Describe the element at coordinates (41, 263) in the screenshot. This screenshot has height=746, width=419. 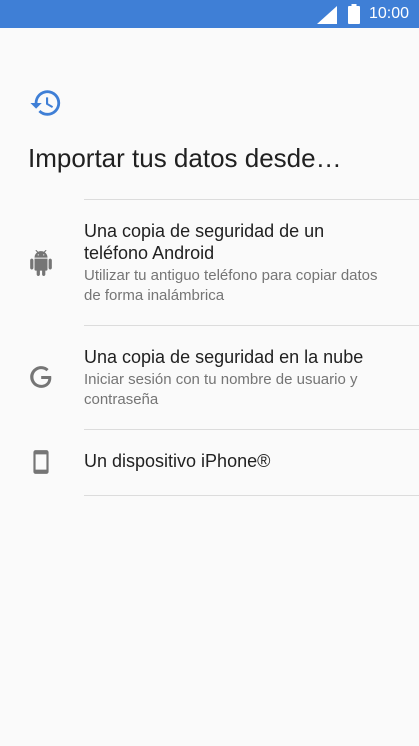
I see `android-icon` at that location.